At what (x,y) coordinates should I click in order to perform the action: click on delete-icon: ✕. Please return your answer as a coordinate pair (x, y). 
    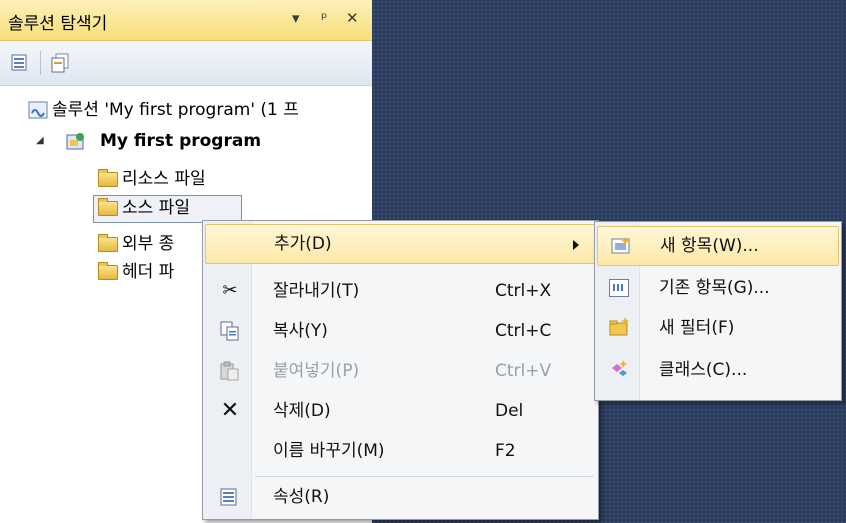
    Looking at the image, I should click on (230, 410).